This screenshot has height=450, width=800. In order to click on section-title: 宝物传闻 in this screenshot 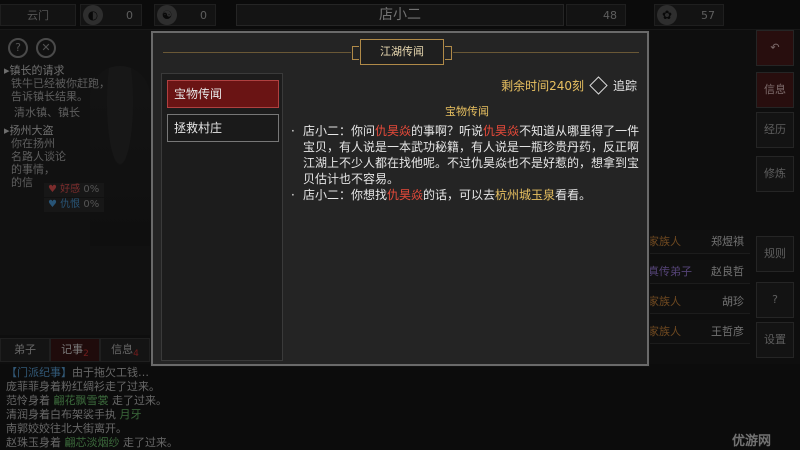, I will do `click(467, 111)`.